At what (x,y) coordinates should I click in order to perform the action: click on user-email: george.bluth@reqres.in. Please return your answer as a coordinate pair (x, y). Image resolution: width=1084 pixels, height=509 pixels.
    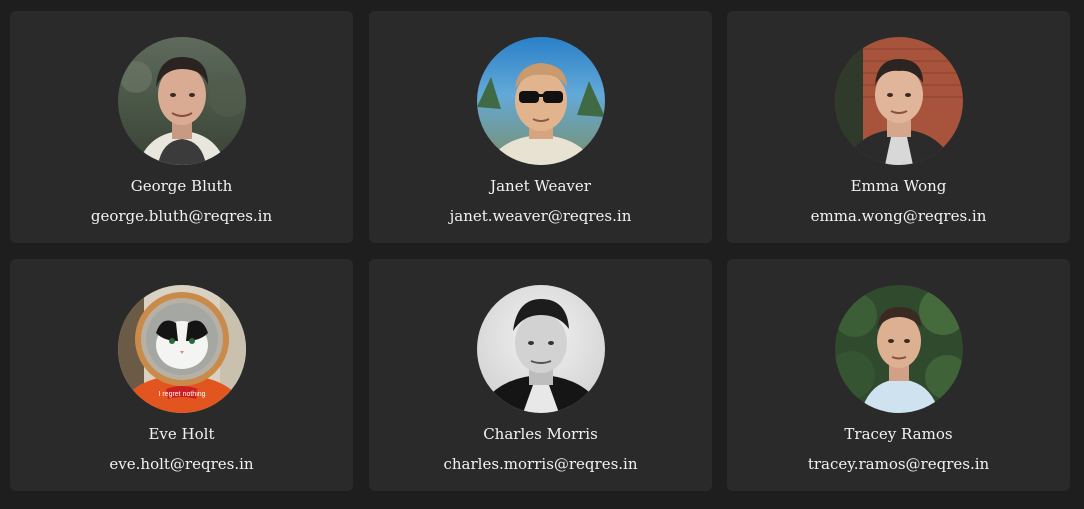
    Looking at the image, I should click on (181, 216).